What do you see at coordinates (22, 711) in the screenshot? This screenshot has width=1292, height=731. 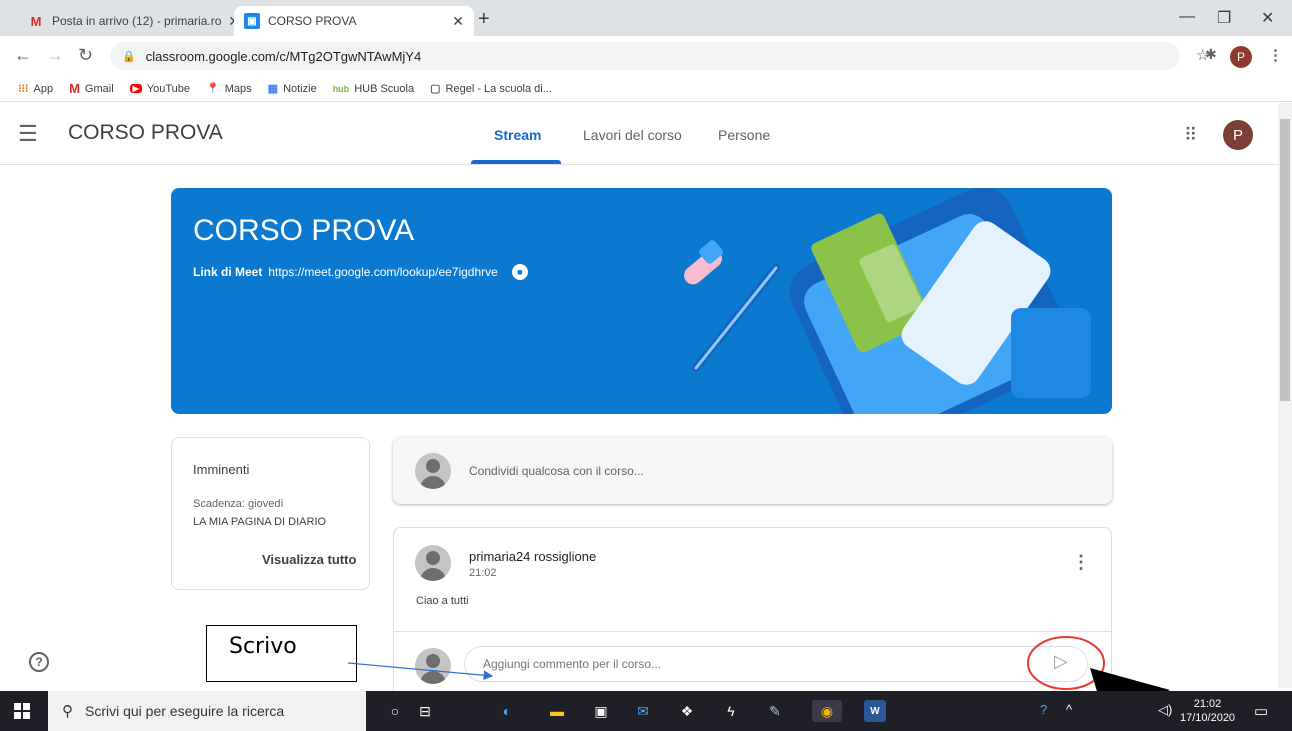 I see `windows-start-icon` at bounding box center [22, 711].